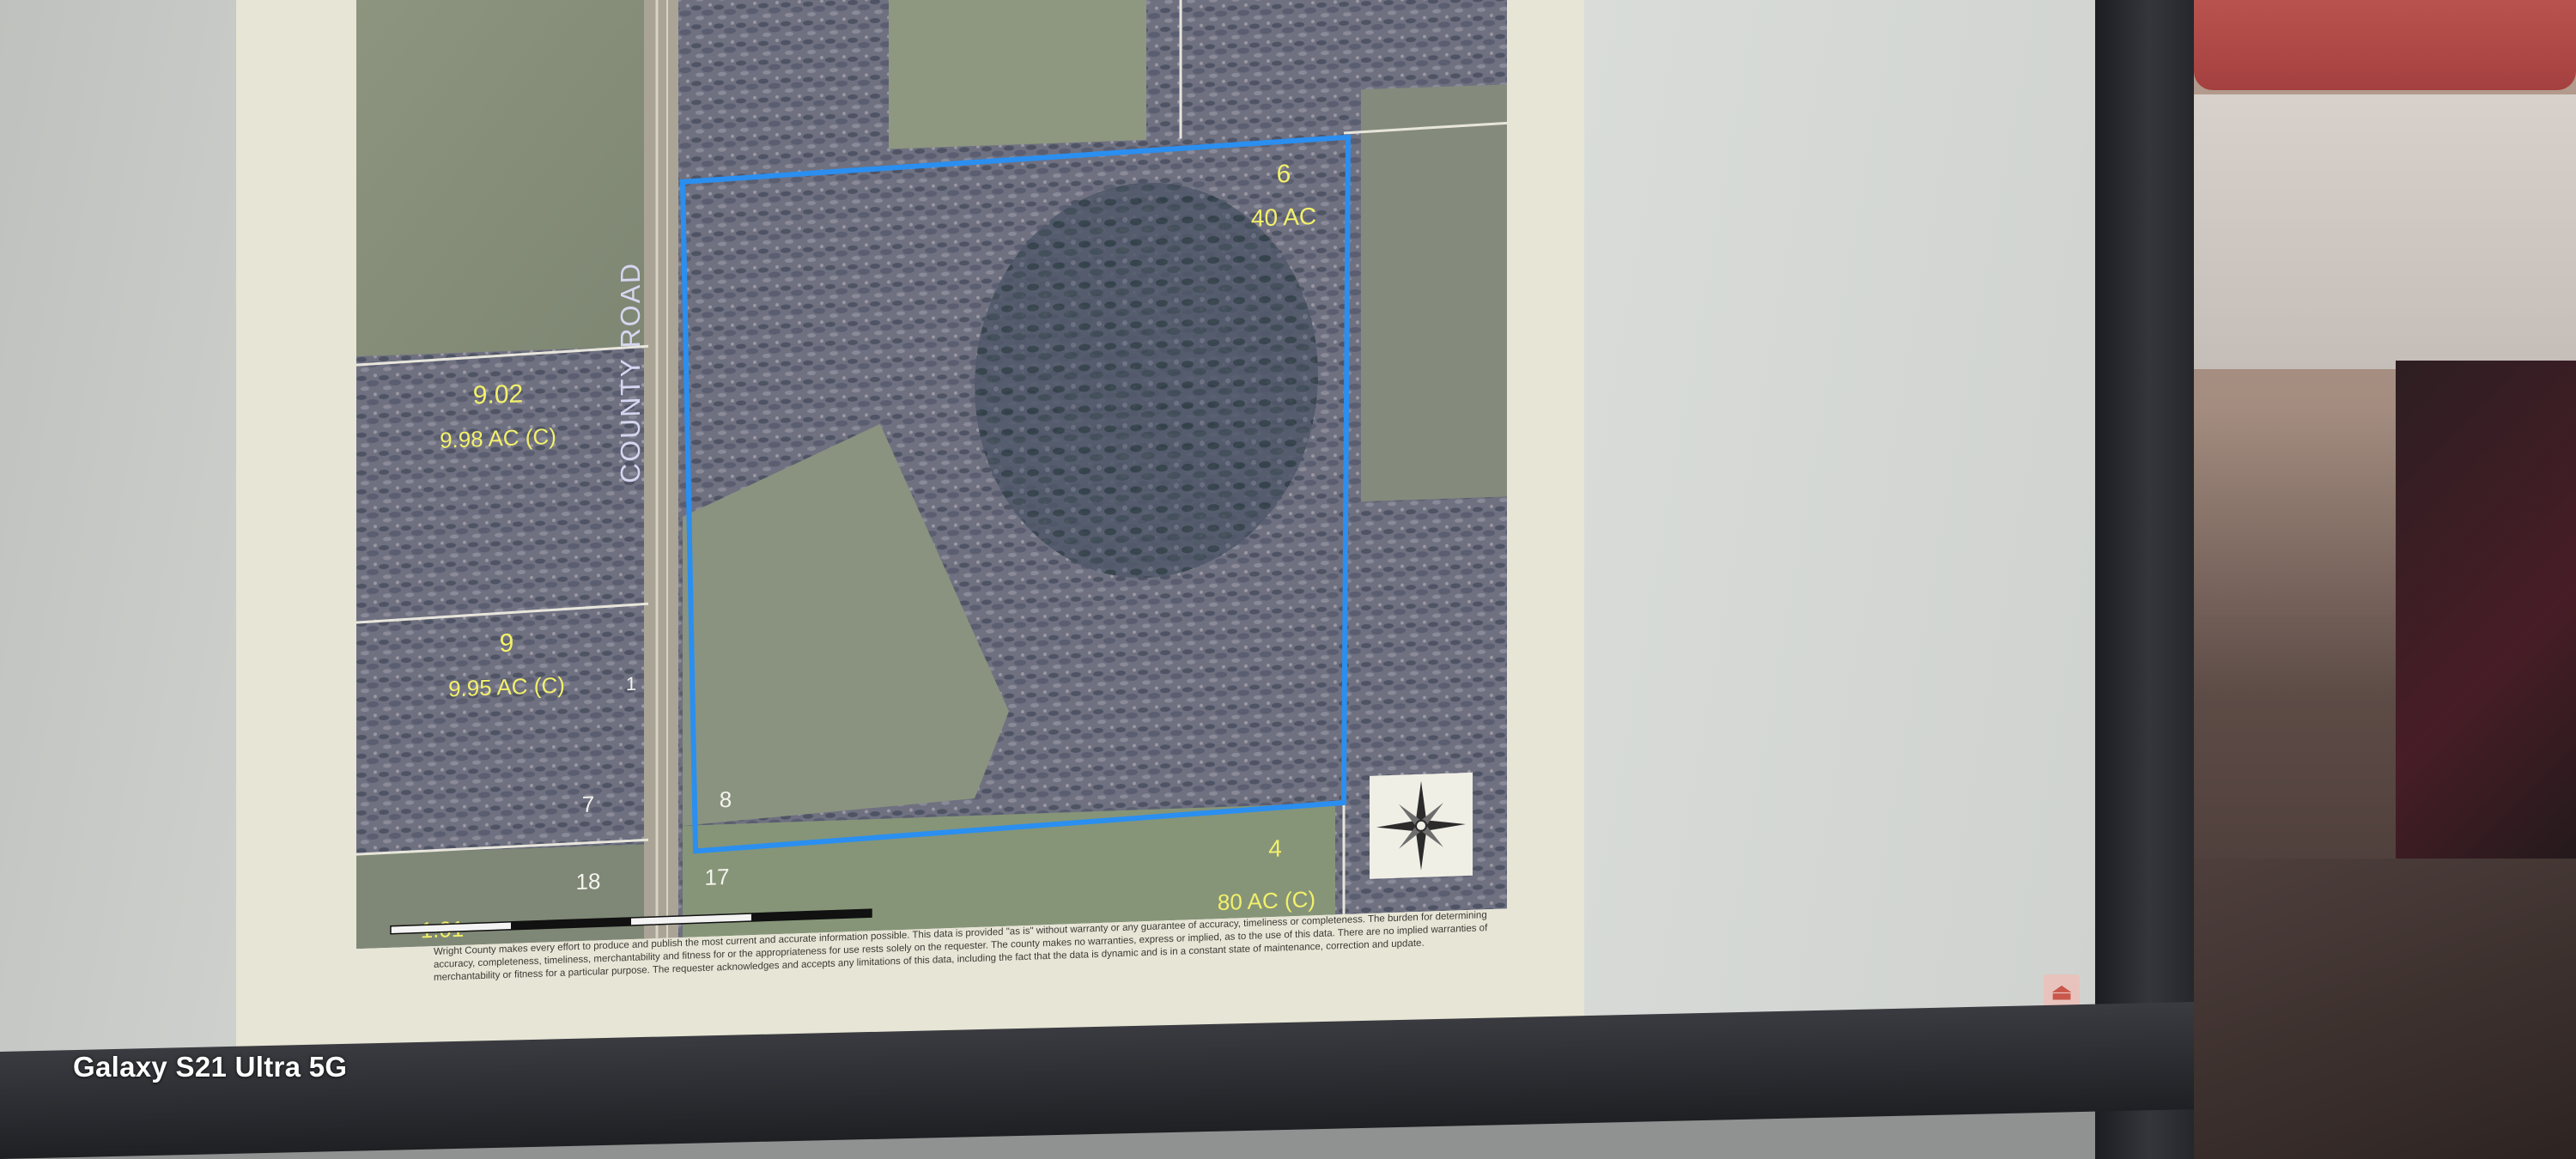 The width and height of the screenshot is (2576, 1159). What do you see at coordinates (717, 877) in the screenshot?
I see `parcel-17-number: 17` at bounding box center [717, 877].